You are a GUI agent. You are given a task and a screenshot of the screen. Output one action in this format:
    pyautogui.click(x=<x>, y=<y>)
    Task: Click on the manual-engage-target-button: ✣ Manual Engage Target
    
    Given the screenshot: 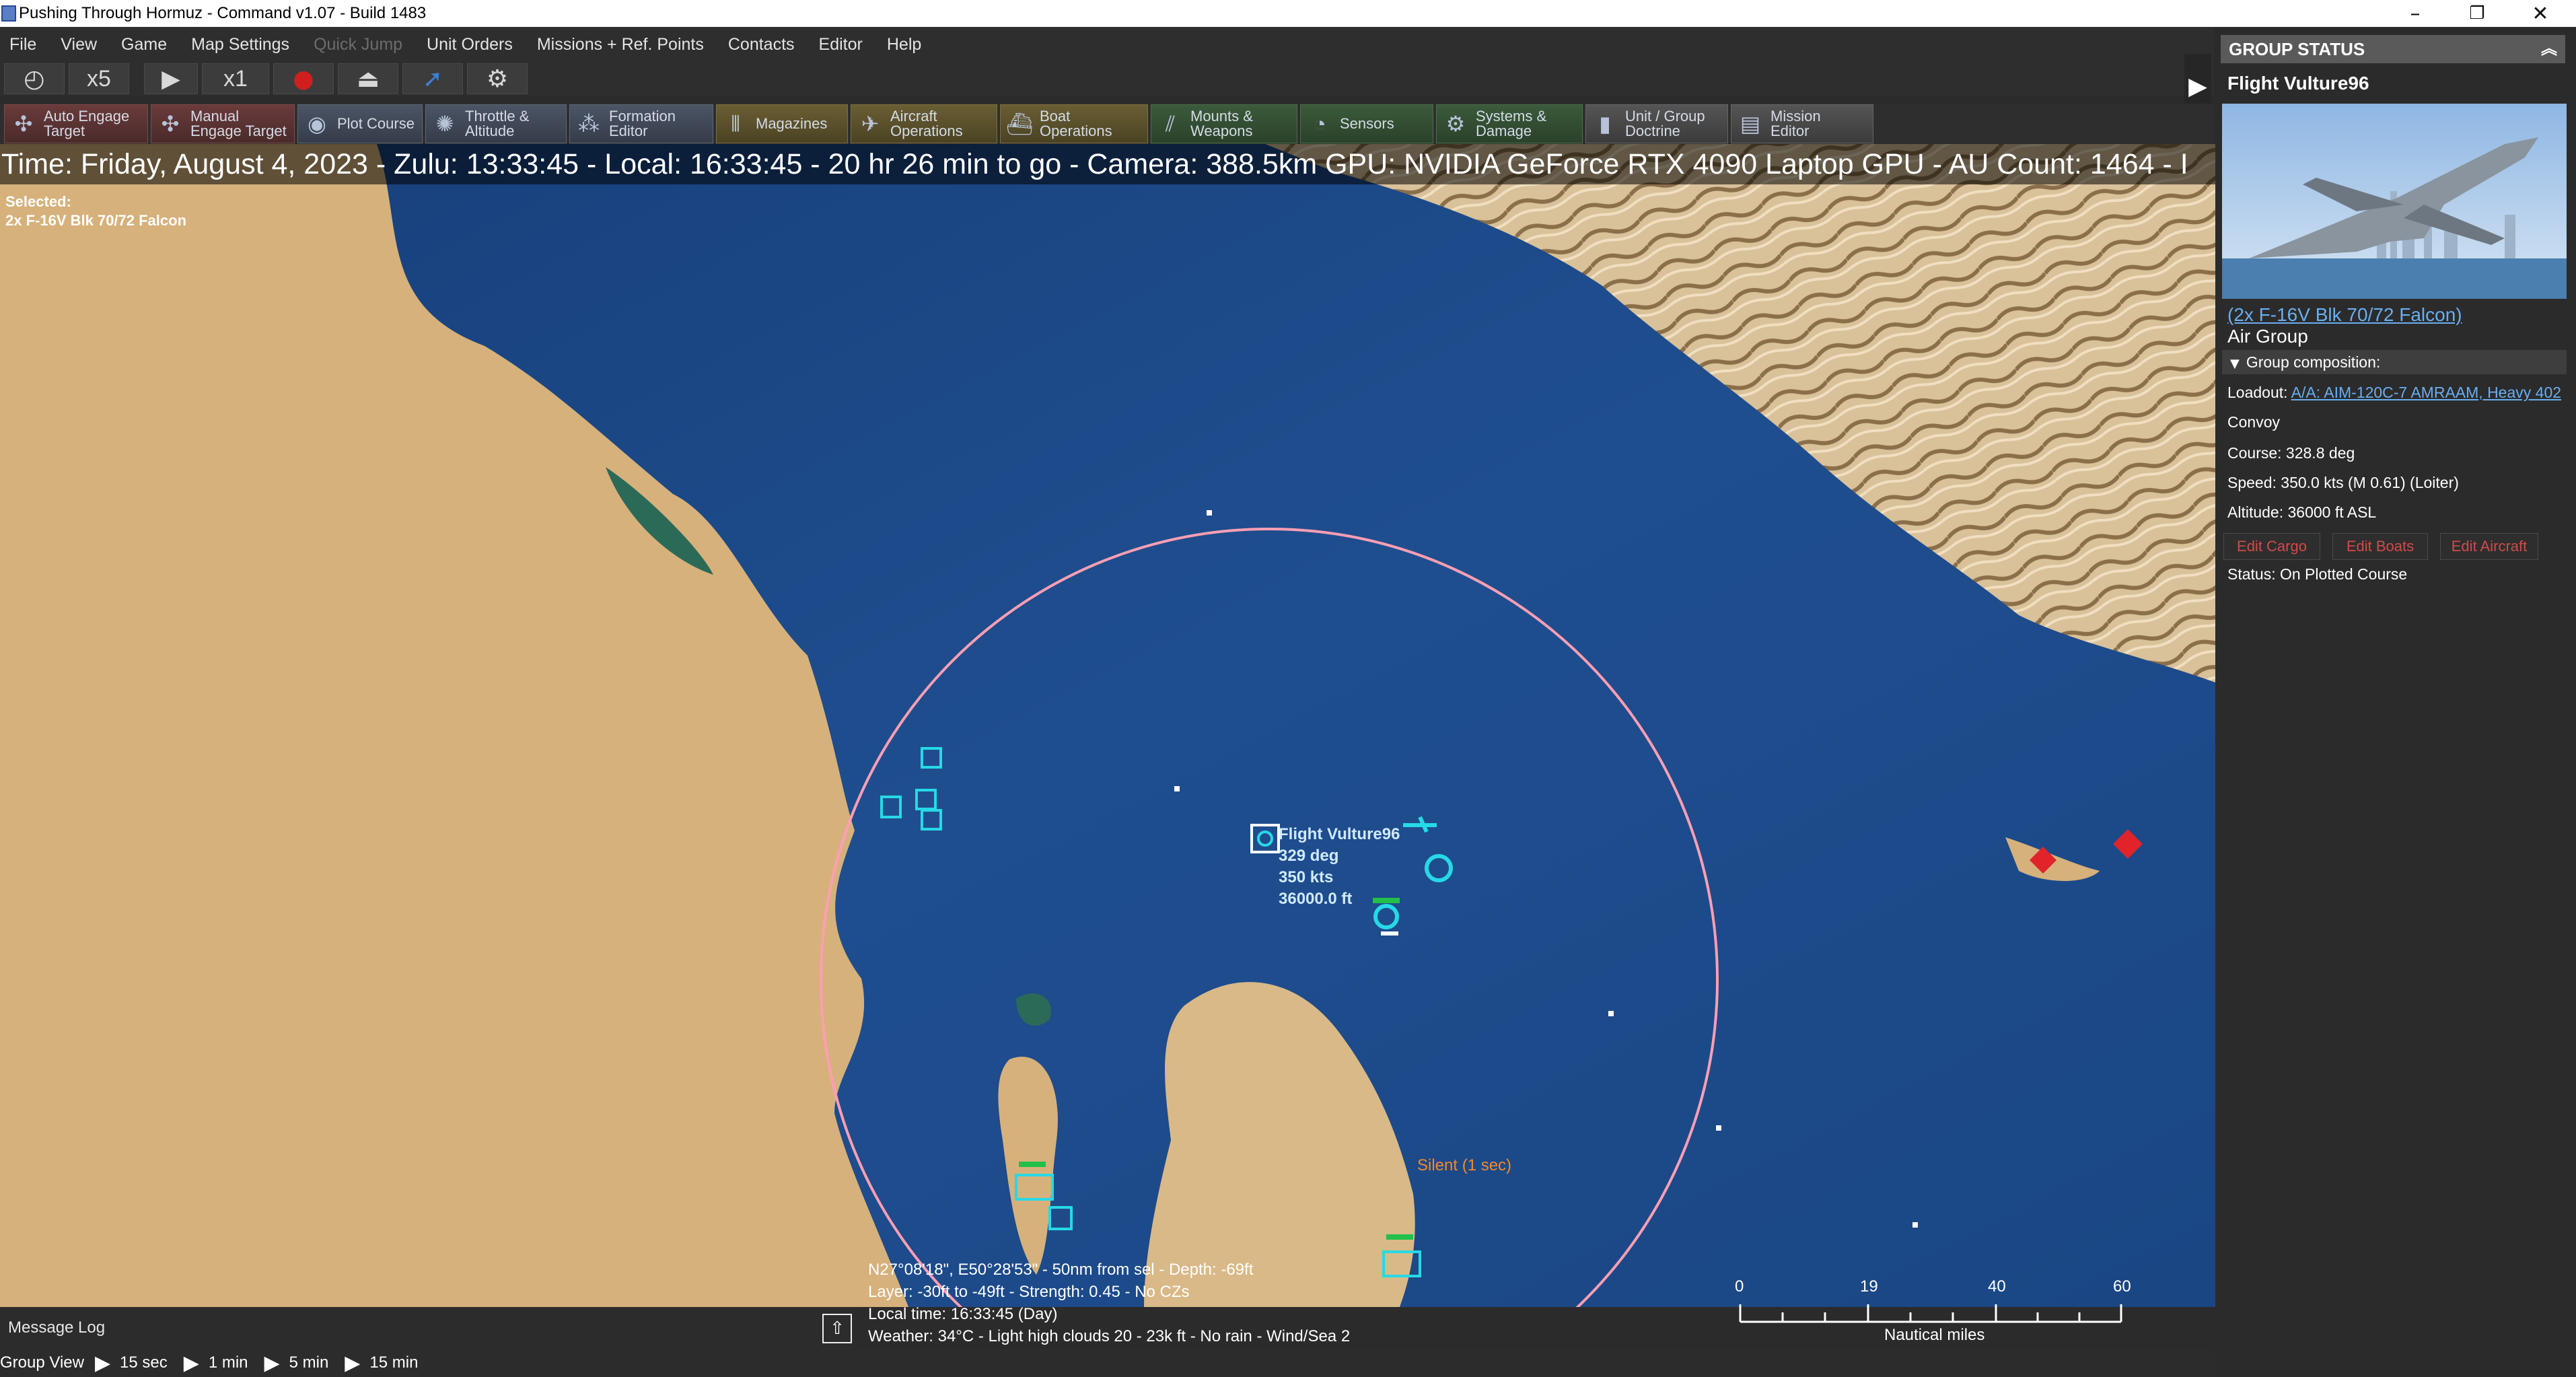 What is the action you would take?
    pyautogui.click(x=223, y=123)
    